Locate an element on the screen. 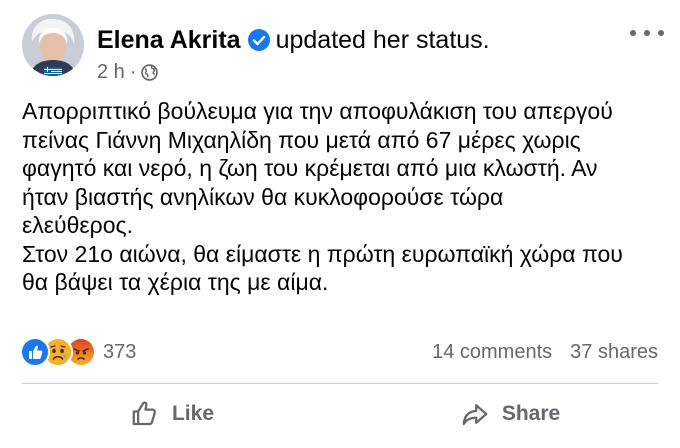  like-reaction-icon is located at coordinates (35, 352).